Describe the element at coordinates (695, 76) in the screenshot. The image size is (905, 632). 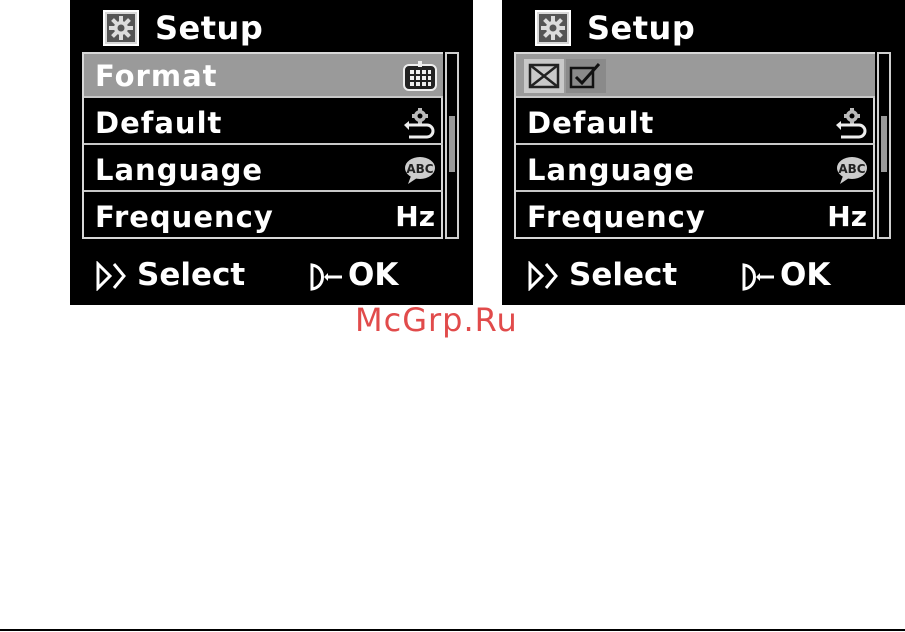
I see `menu-item-format-confirm` at that location.